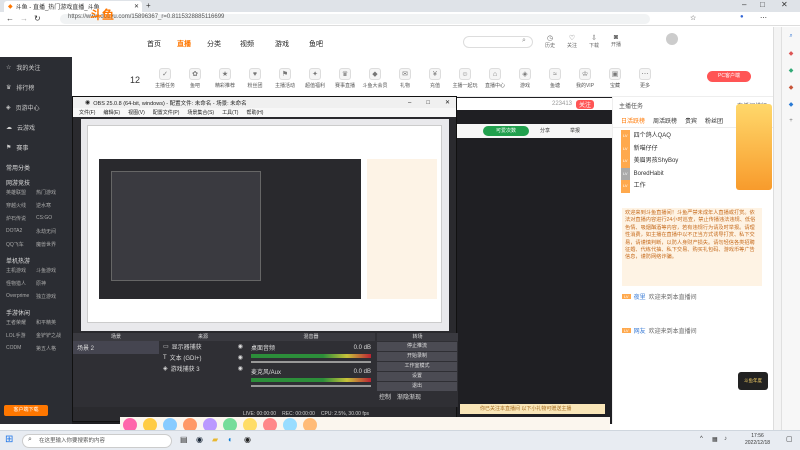 This screenshot has width=800, height=450. What do you see at coordinates (672, 39) in the screenshot?
I see `user-avatar` at bounding box center [672, 39].